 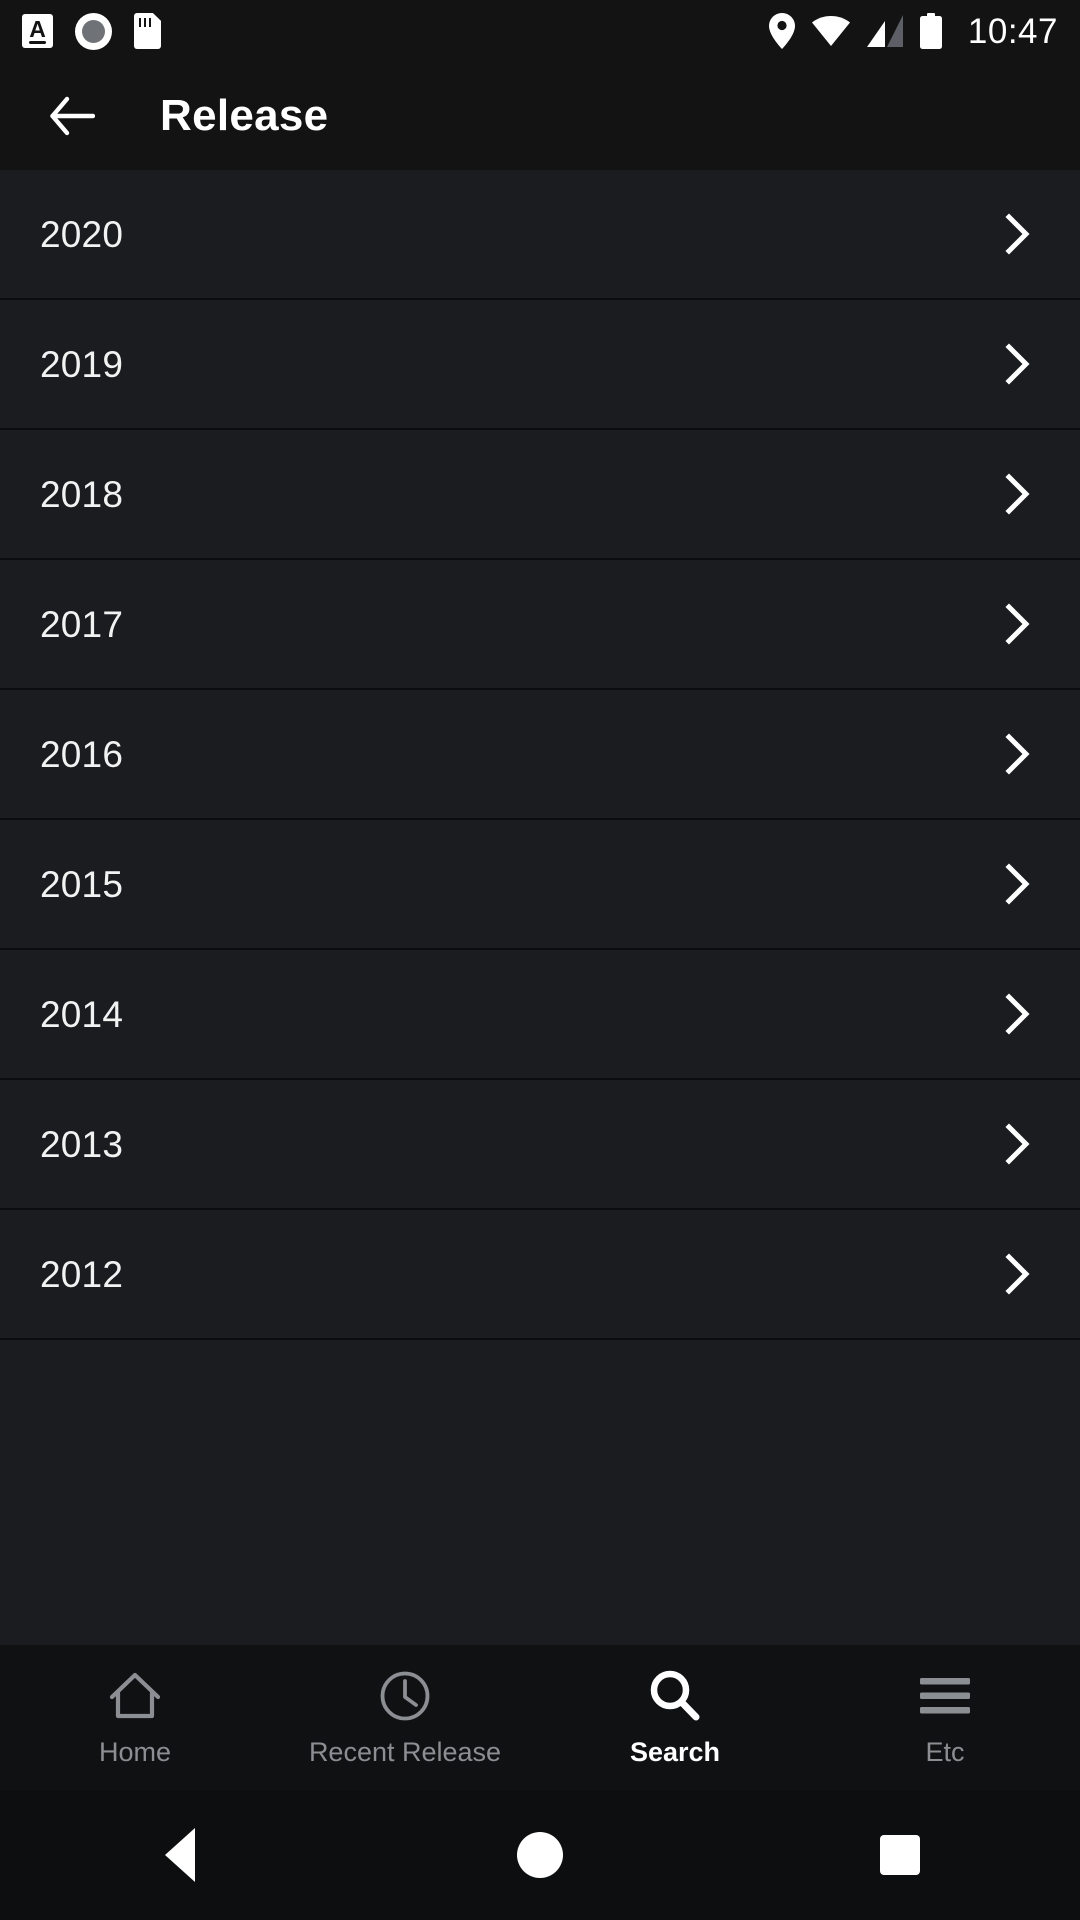 What do you see at coordinates (82, 494) in the screenshot?
I see `release-year-label: 2018` at bounding box center [82, 494].